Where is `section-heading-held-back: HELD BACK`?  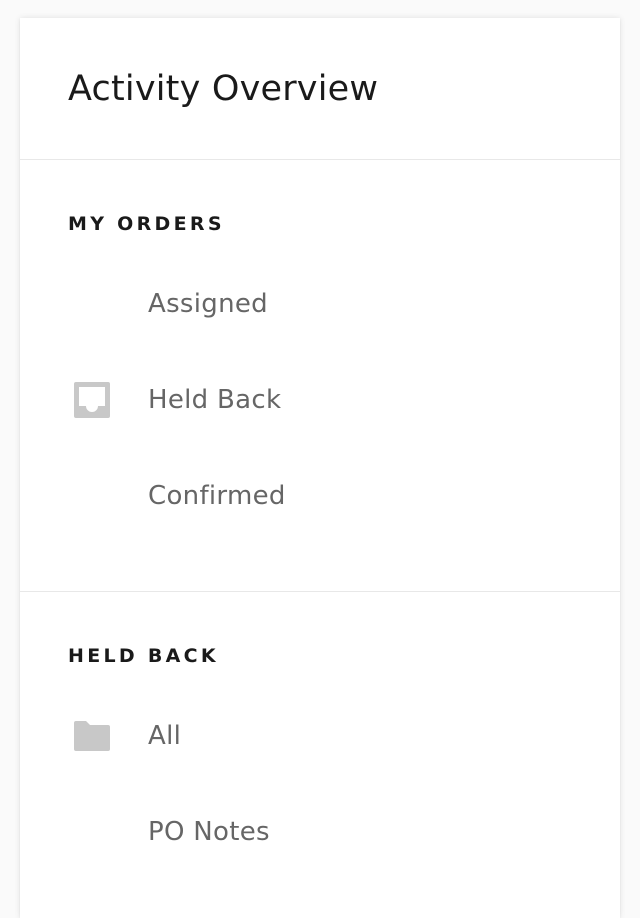 section-heading-held-back: HELD BACK is located at coordinates (143, 656).